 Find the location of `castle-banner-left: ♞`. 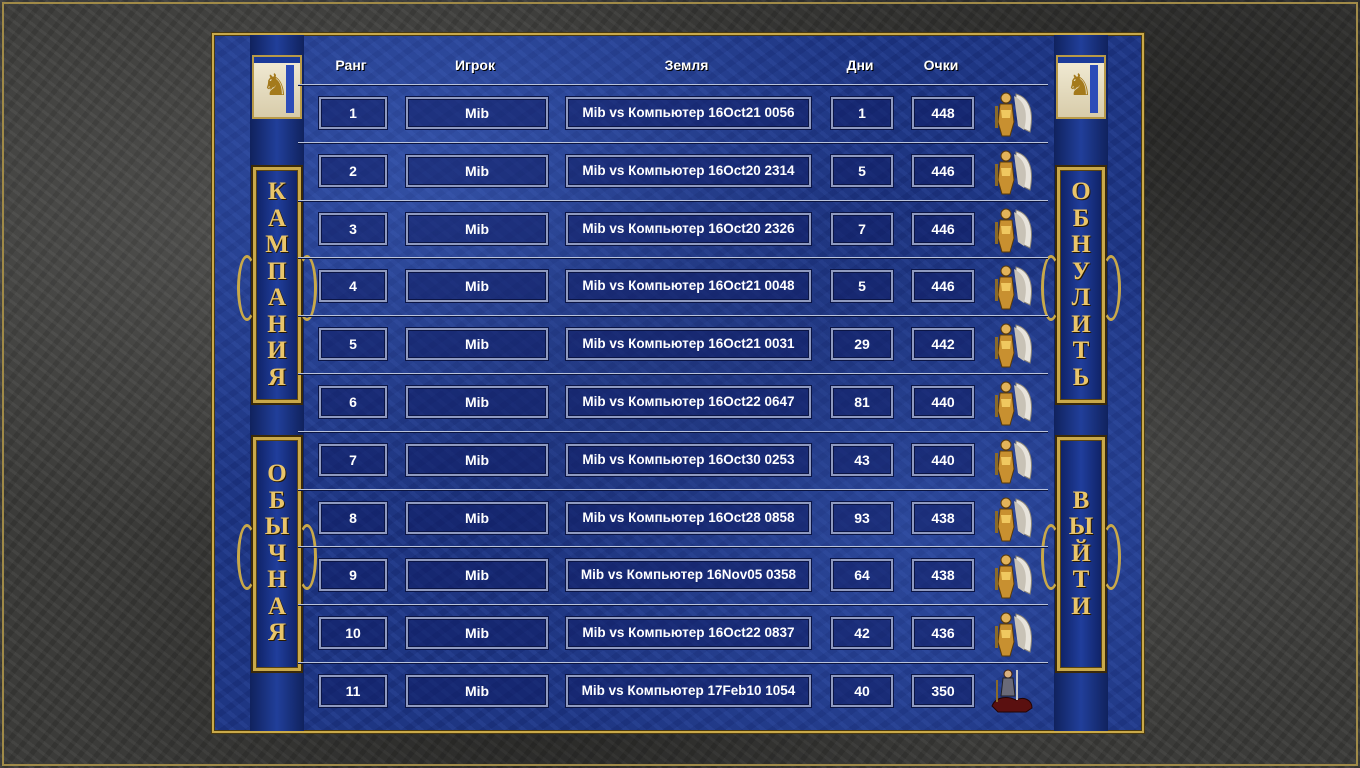

castle-banner-left: ♞ is located at coordinates (277, 87).